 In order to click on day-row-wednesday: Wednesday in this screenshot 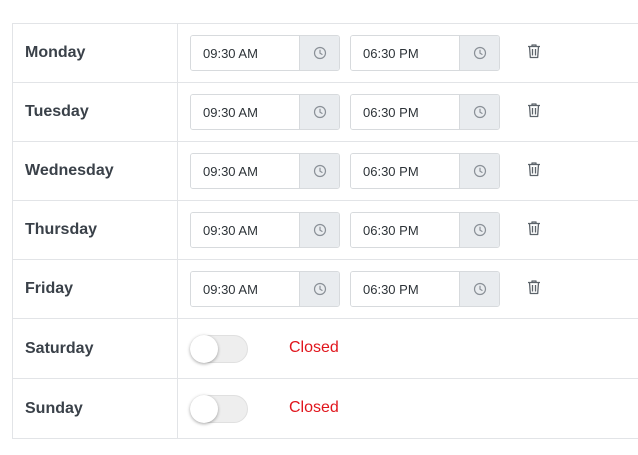, I will do `click(325, 171)`.